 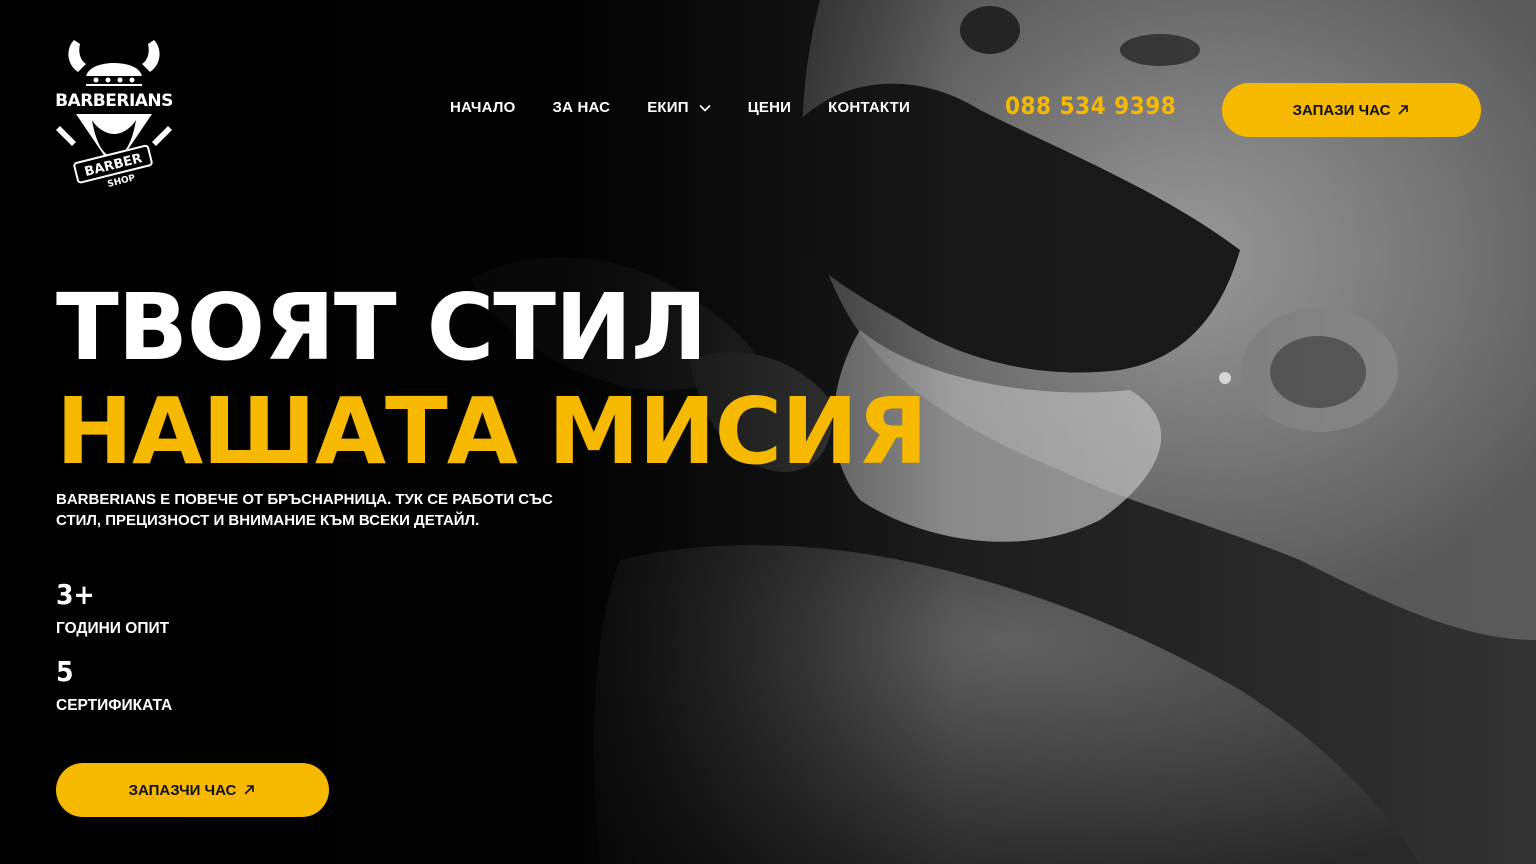 I want to click on logo-brand-text: BARBERIANS, so click(x=114, y=101).